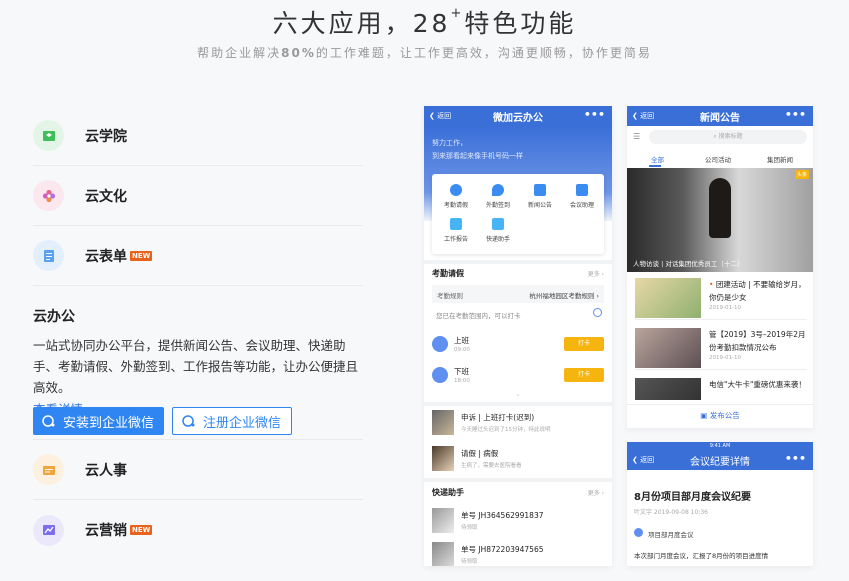 The height and width of the screenshot is (581, 849). What do you see at coordinates (720, 220) in the screenshot?
I see `hero-image: 头条 人物访谈 | 对话集团优秀员工（十二）` at bounding box center [720, 220].